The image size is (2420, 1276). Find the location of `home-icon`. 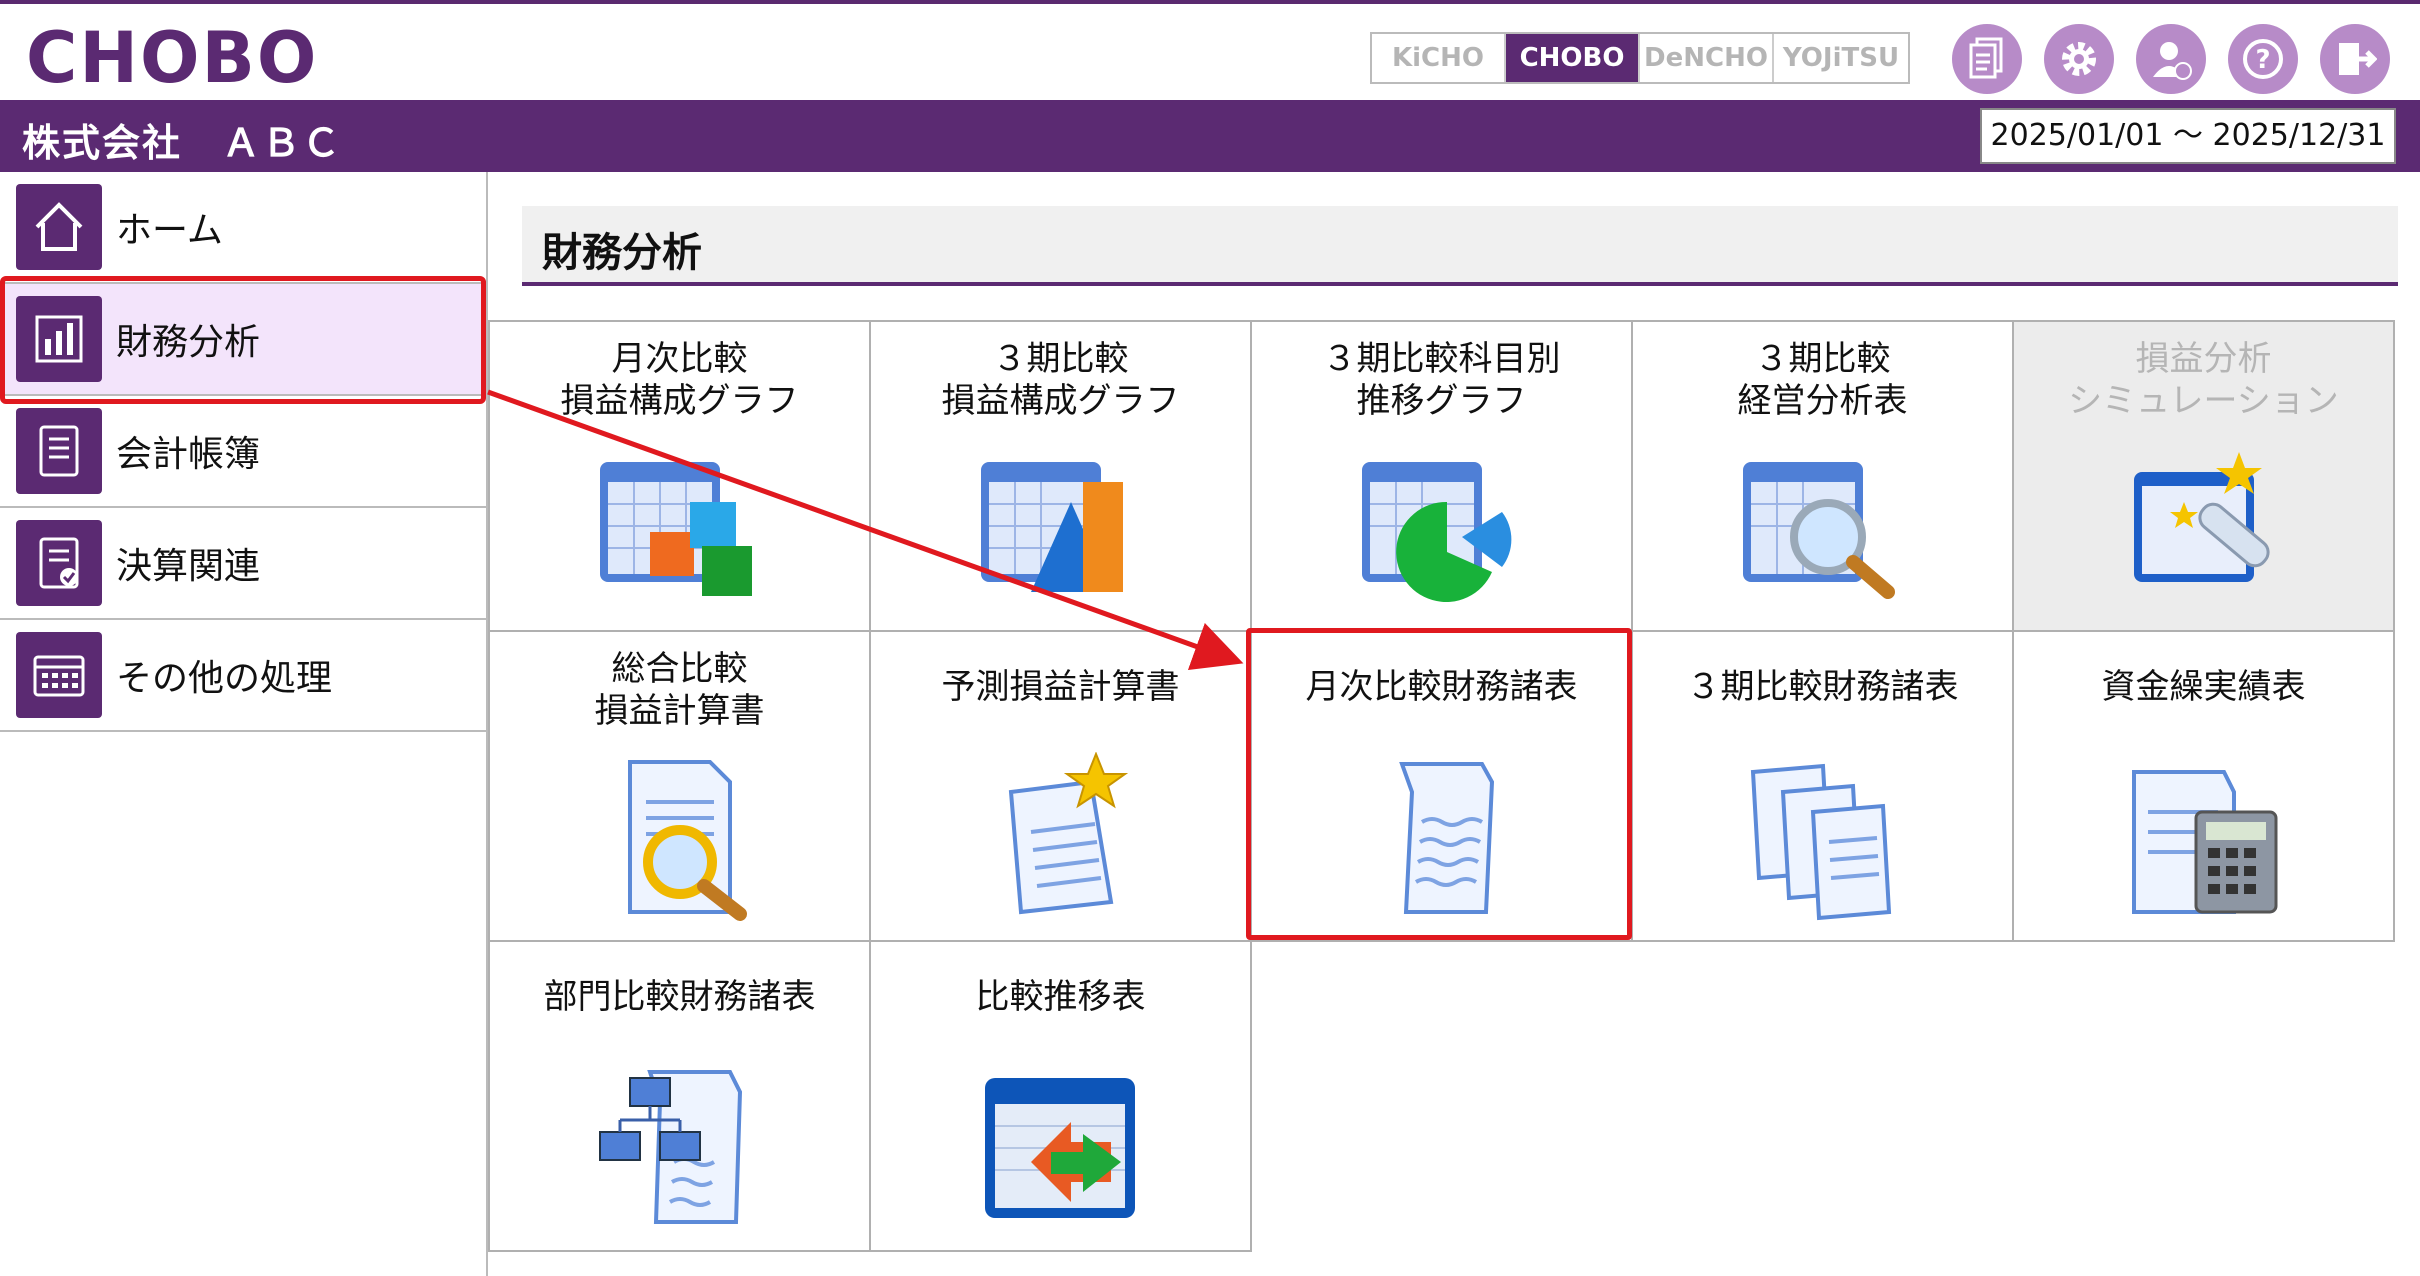

home-icon is located at coordinates (59, 227).